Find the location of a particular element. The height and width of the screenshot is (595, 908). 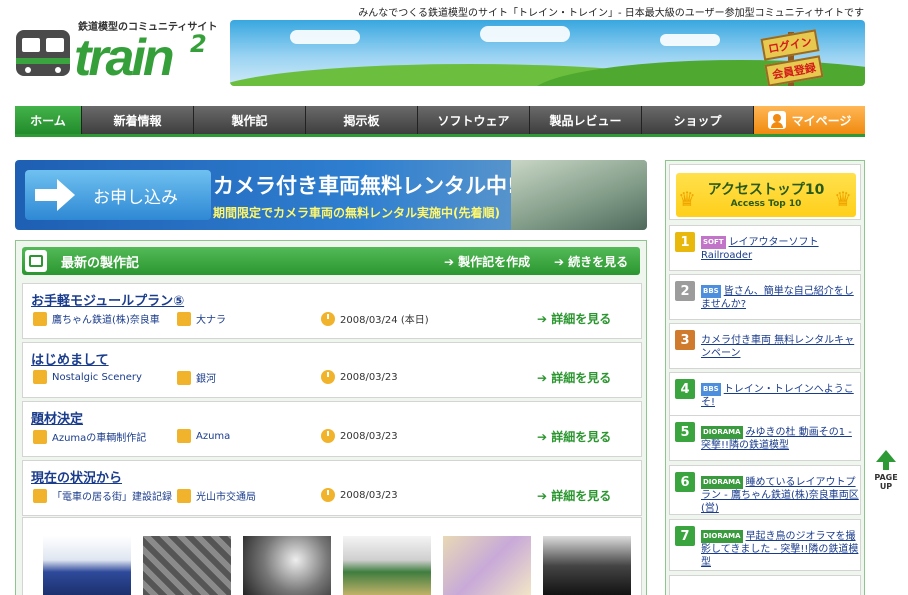

ranking-link: BBS トレイン・トレインへようこそ! is located at coordinates (780, 396).